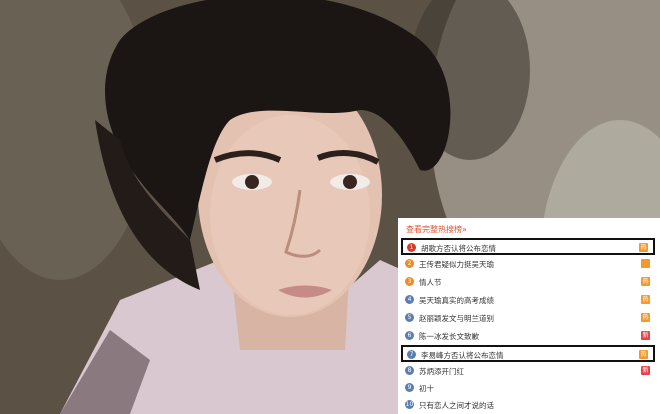  I want to click on hot-search-item-label: 吴天瑜真实的高考成绩, so click(456, 300).